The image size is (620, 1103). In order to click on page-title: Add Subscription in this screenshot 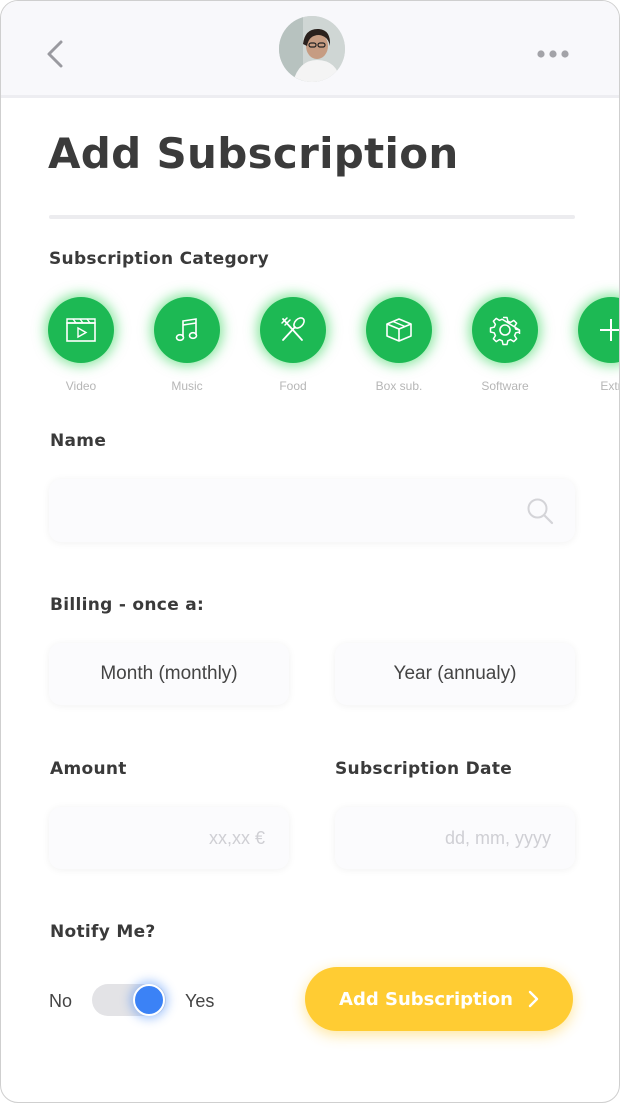, I will do `click(253, 153)`.